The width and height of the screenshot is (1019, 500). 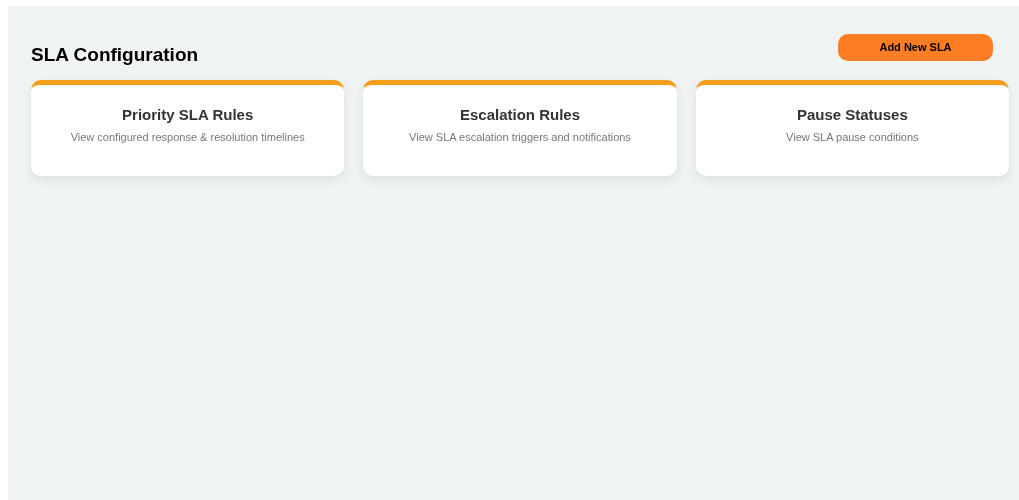 What do you see at coordinates (915, 47) in the screenshot?
I see `add-sla-button: Add New SLA` at bounding box center [915, 47].